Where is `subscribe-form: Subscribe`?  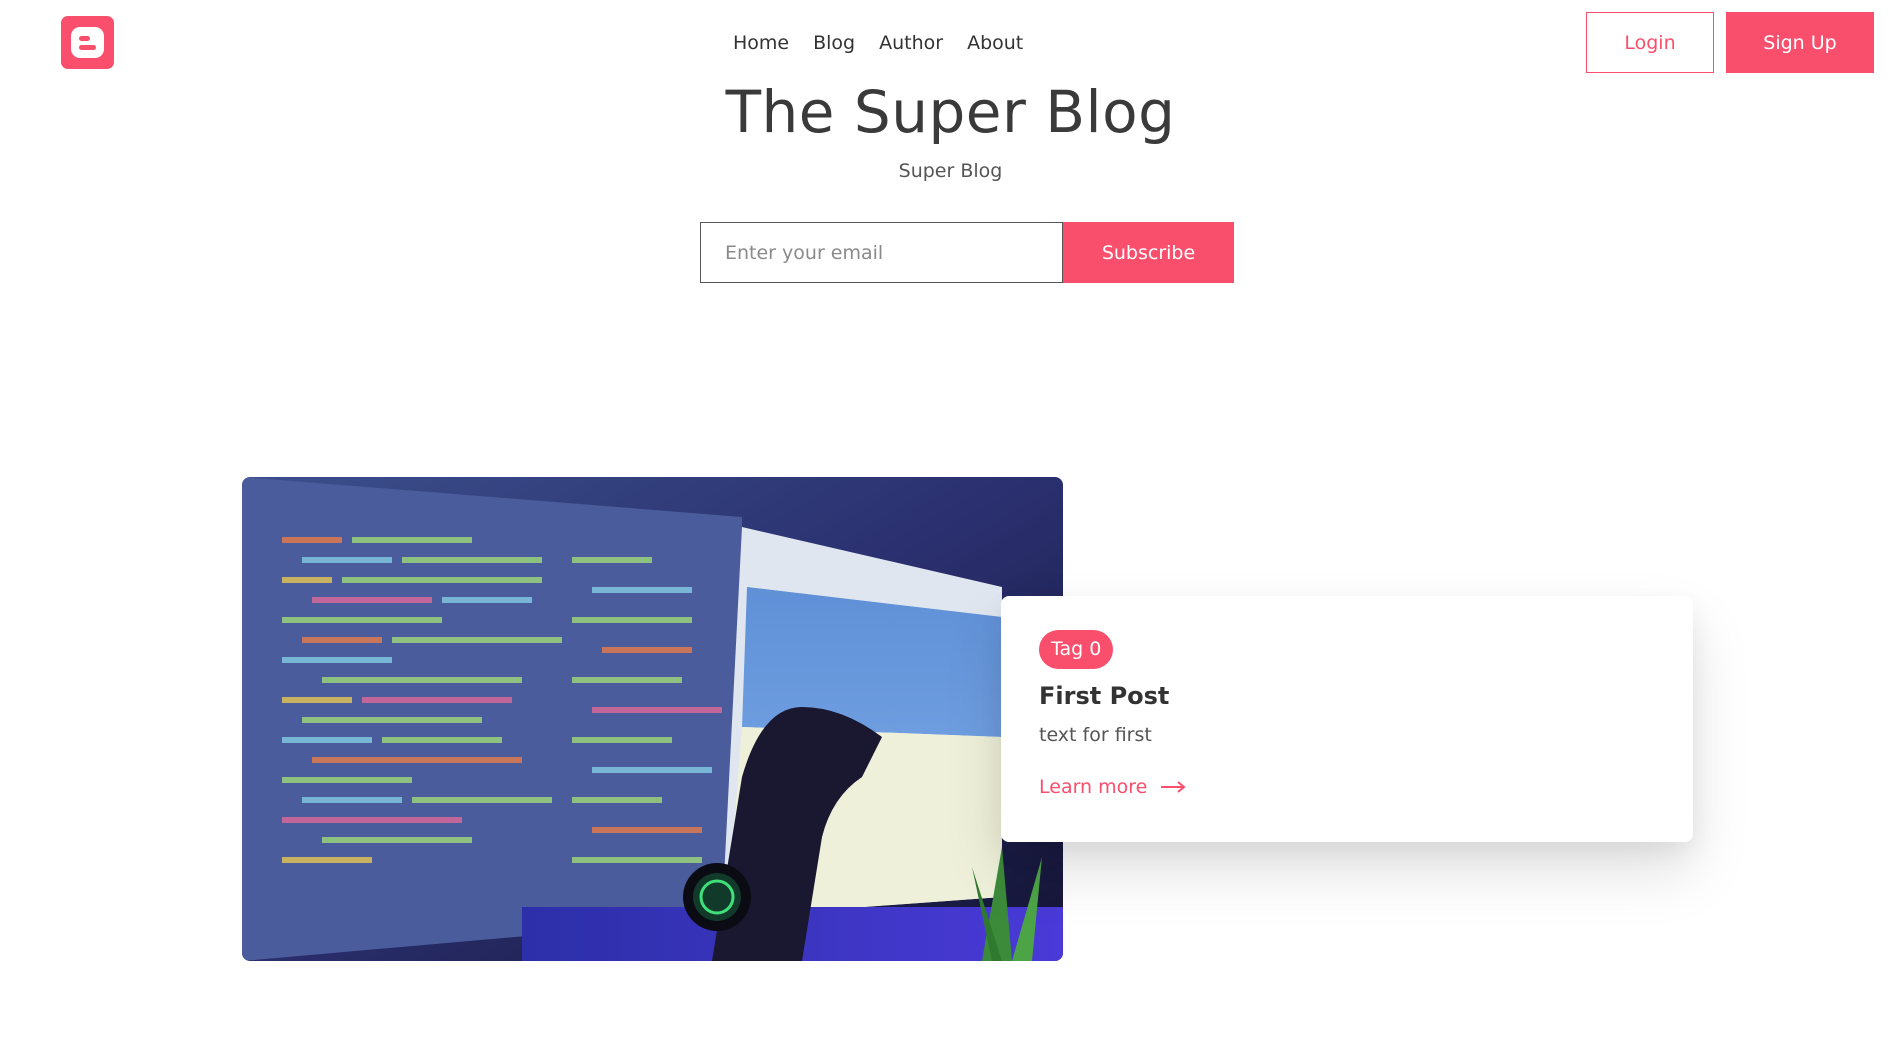 subscribe-form: Subscribe is located at coordinates (967, 252).